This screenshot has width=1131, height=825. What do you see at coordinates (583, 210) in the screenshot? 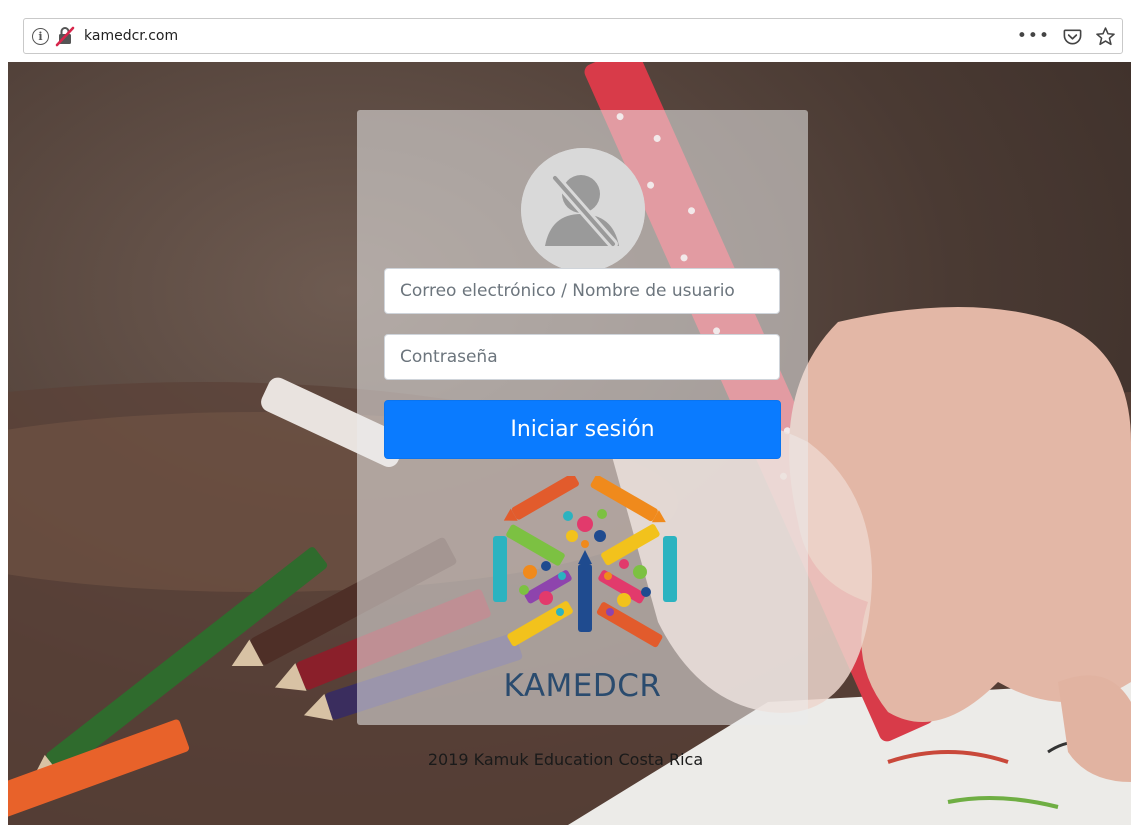
I see `user-avatar-icon` at bounding box center [583, 210].